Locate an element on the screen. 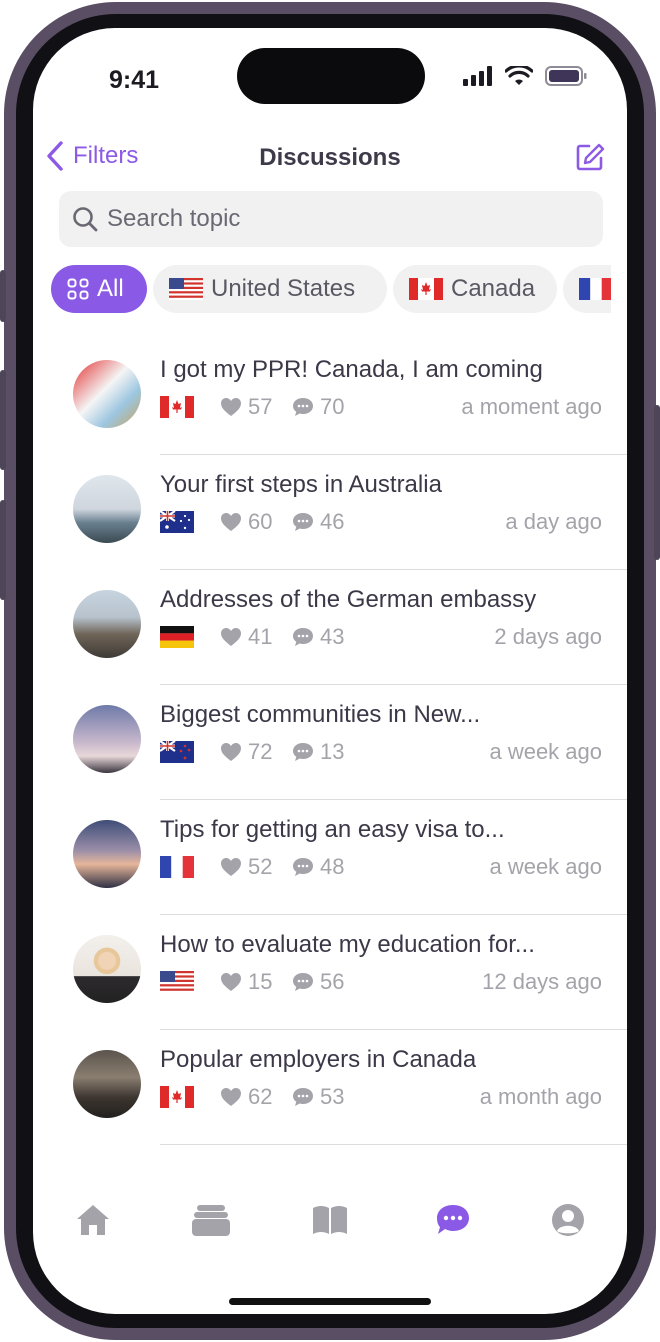  profile-icon is located at coordinates (568, 1220).